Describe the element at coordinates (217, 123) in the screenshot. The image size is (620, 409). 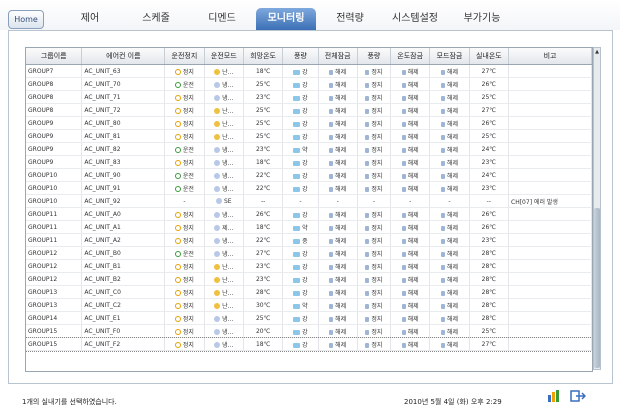
I see `sun-icon` at that location.